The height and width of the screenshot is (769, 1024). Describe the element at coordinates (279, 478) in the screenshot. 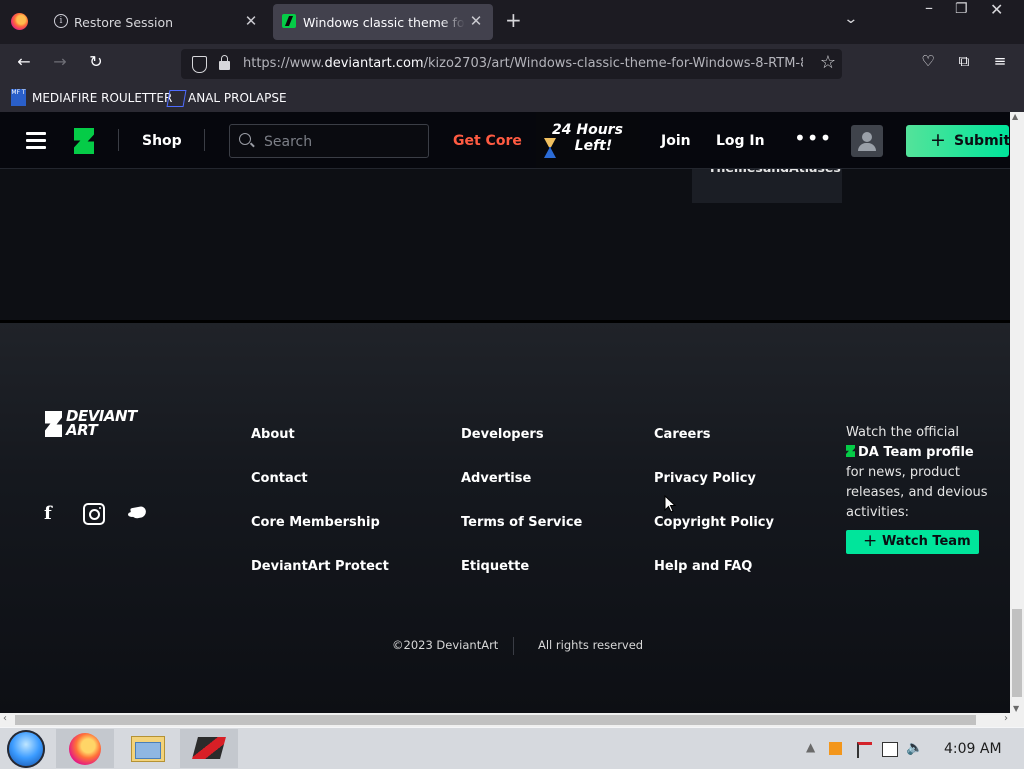

I see `footer-link-contact: Contact` at that location.